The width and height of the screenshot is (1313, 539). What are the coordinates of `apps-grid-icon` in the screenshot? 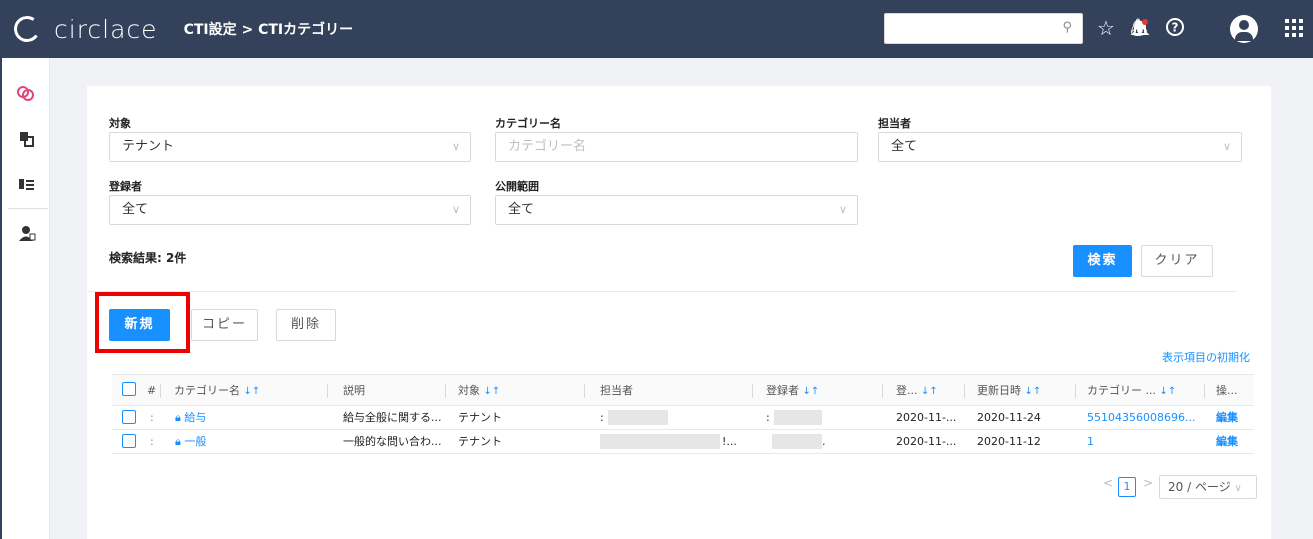 It's located at (1294, 28).